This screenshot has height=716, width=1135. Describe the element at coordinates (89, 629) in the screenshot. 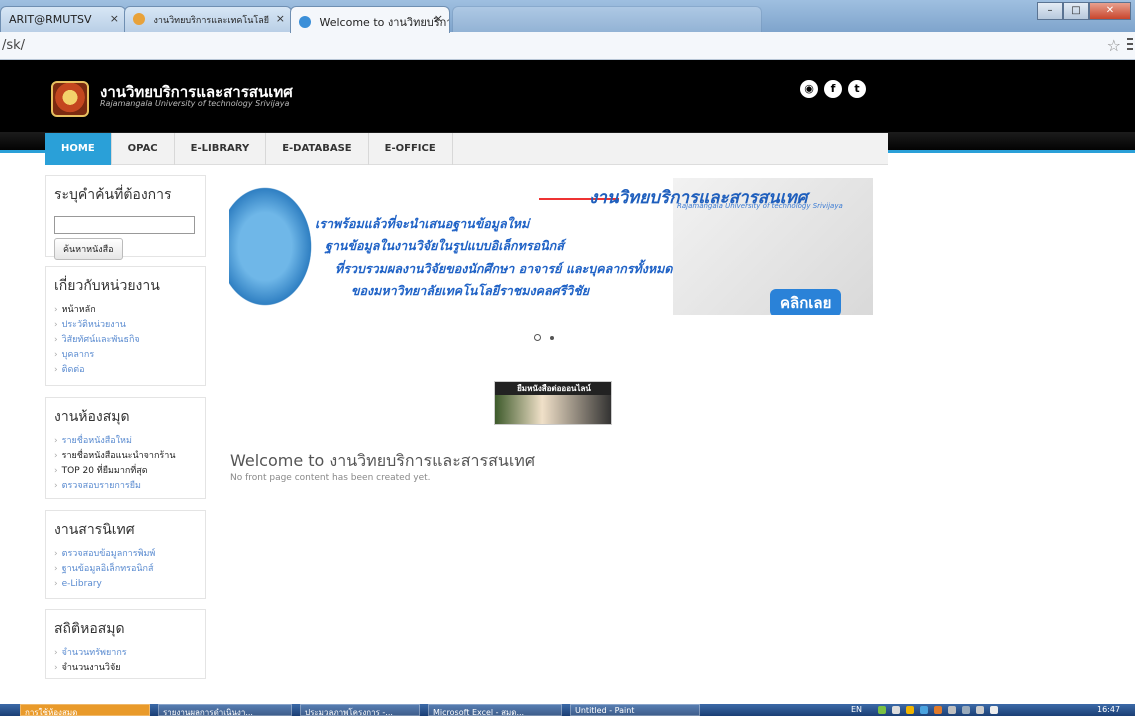

I see `stats-block-title: สถิติหอสมุด` at that location.